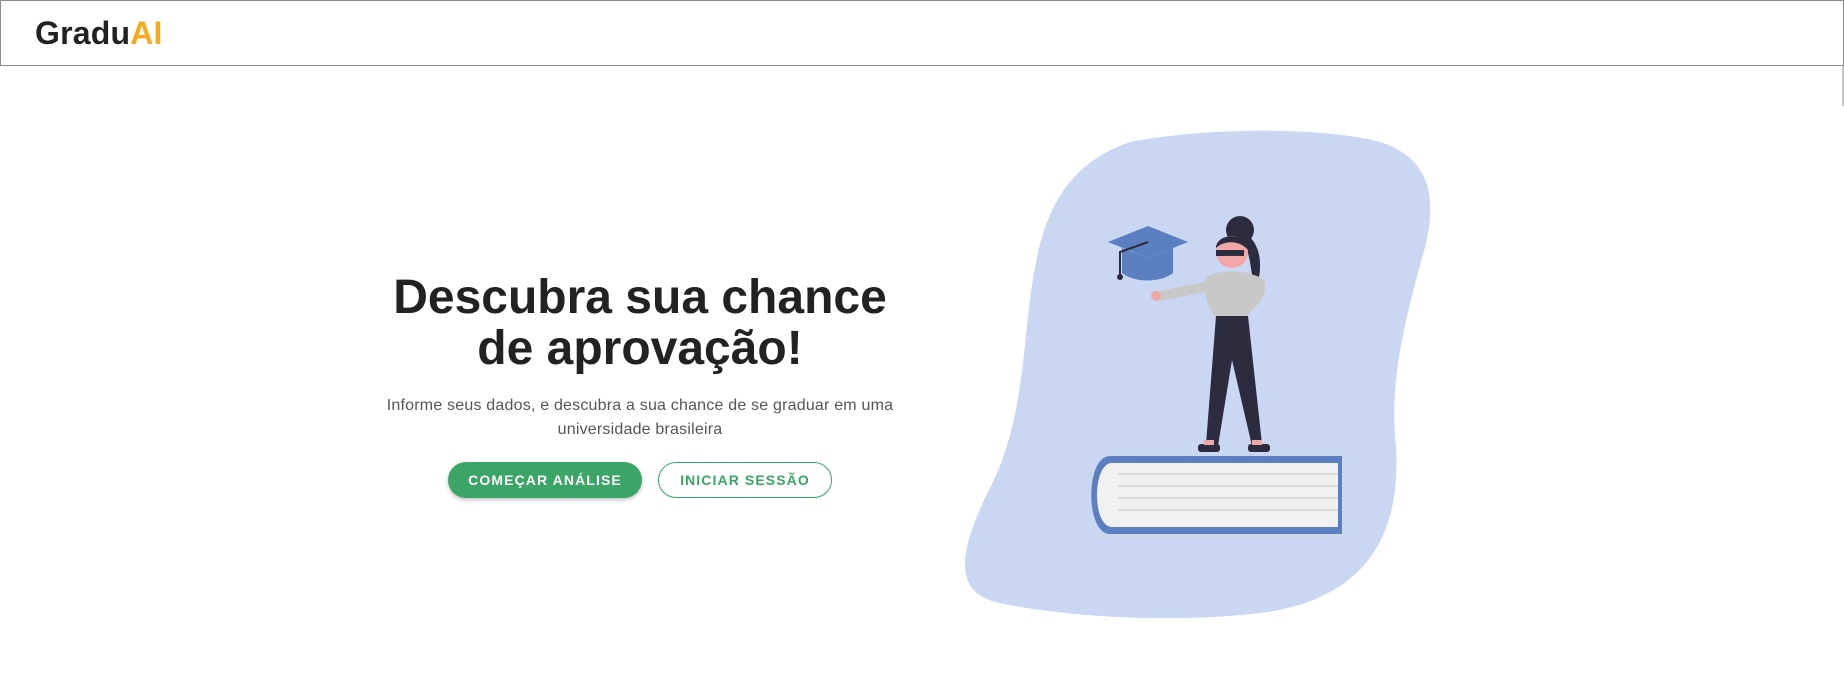 The height and width of the screenshot is (695, 1844). Describe the element at coordinates (1222, 496) in the screenshot. I see `book-shape` at that location.